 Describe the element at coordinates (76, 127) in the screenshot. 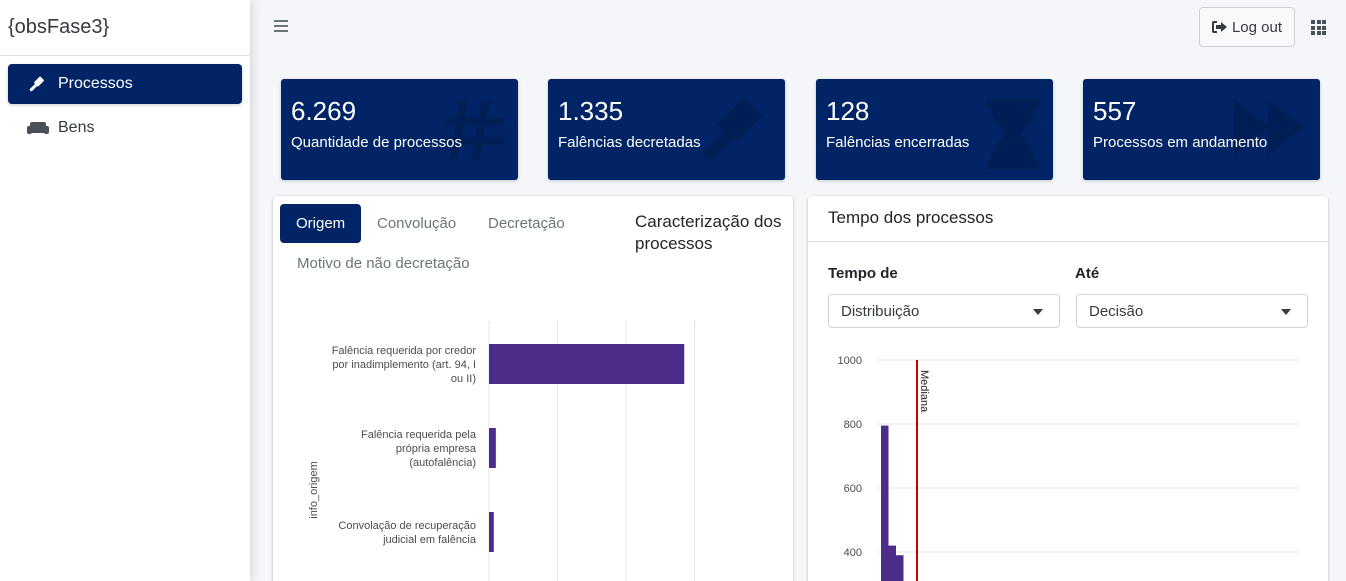

I see `sidebar-item-label: Bens` at that location.